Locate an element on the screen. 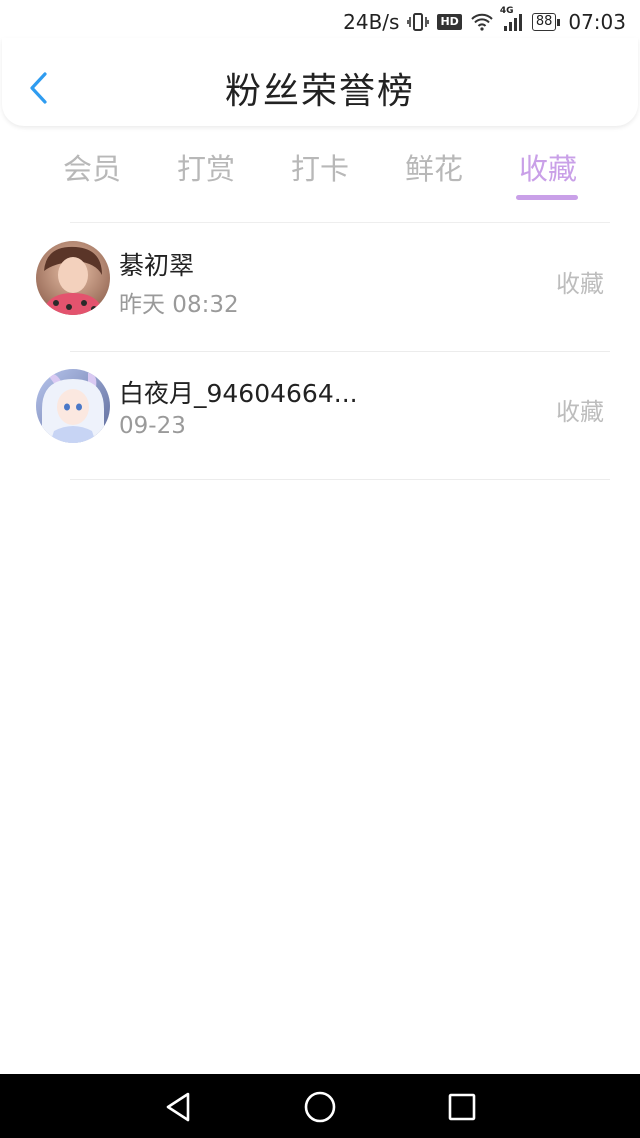  page-title: 粉丝荣誉榜 is located at coordinates (319, 91).